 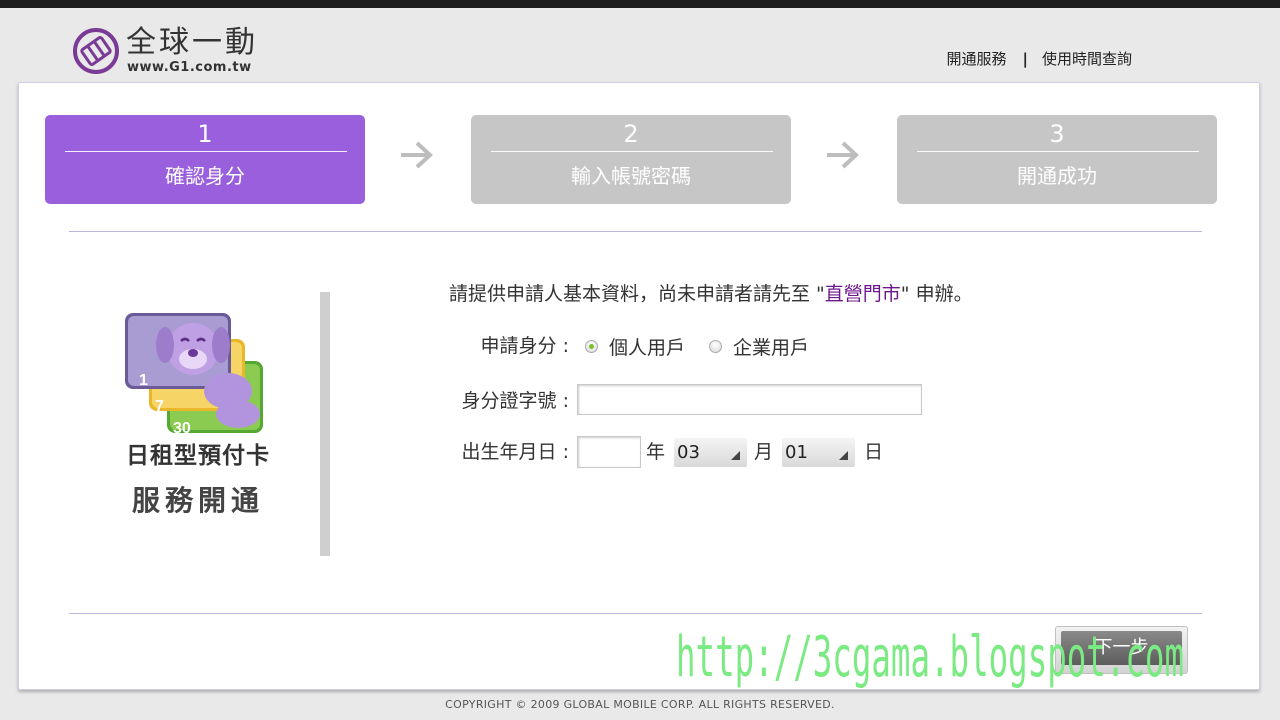 I want to click on top-divider, so click(x=635, y=231).